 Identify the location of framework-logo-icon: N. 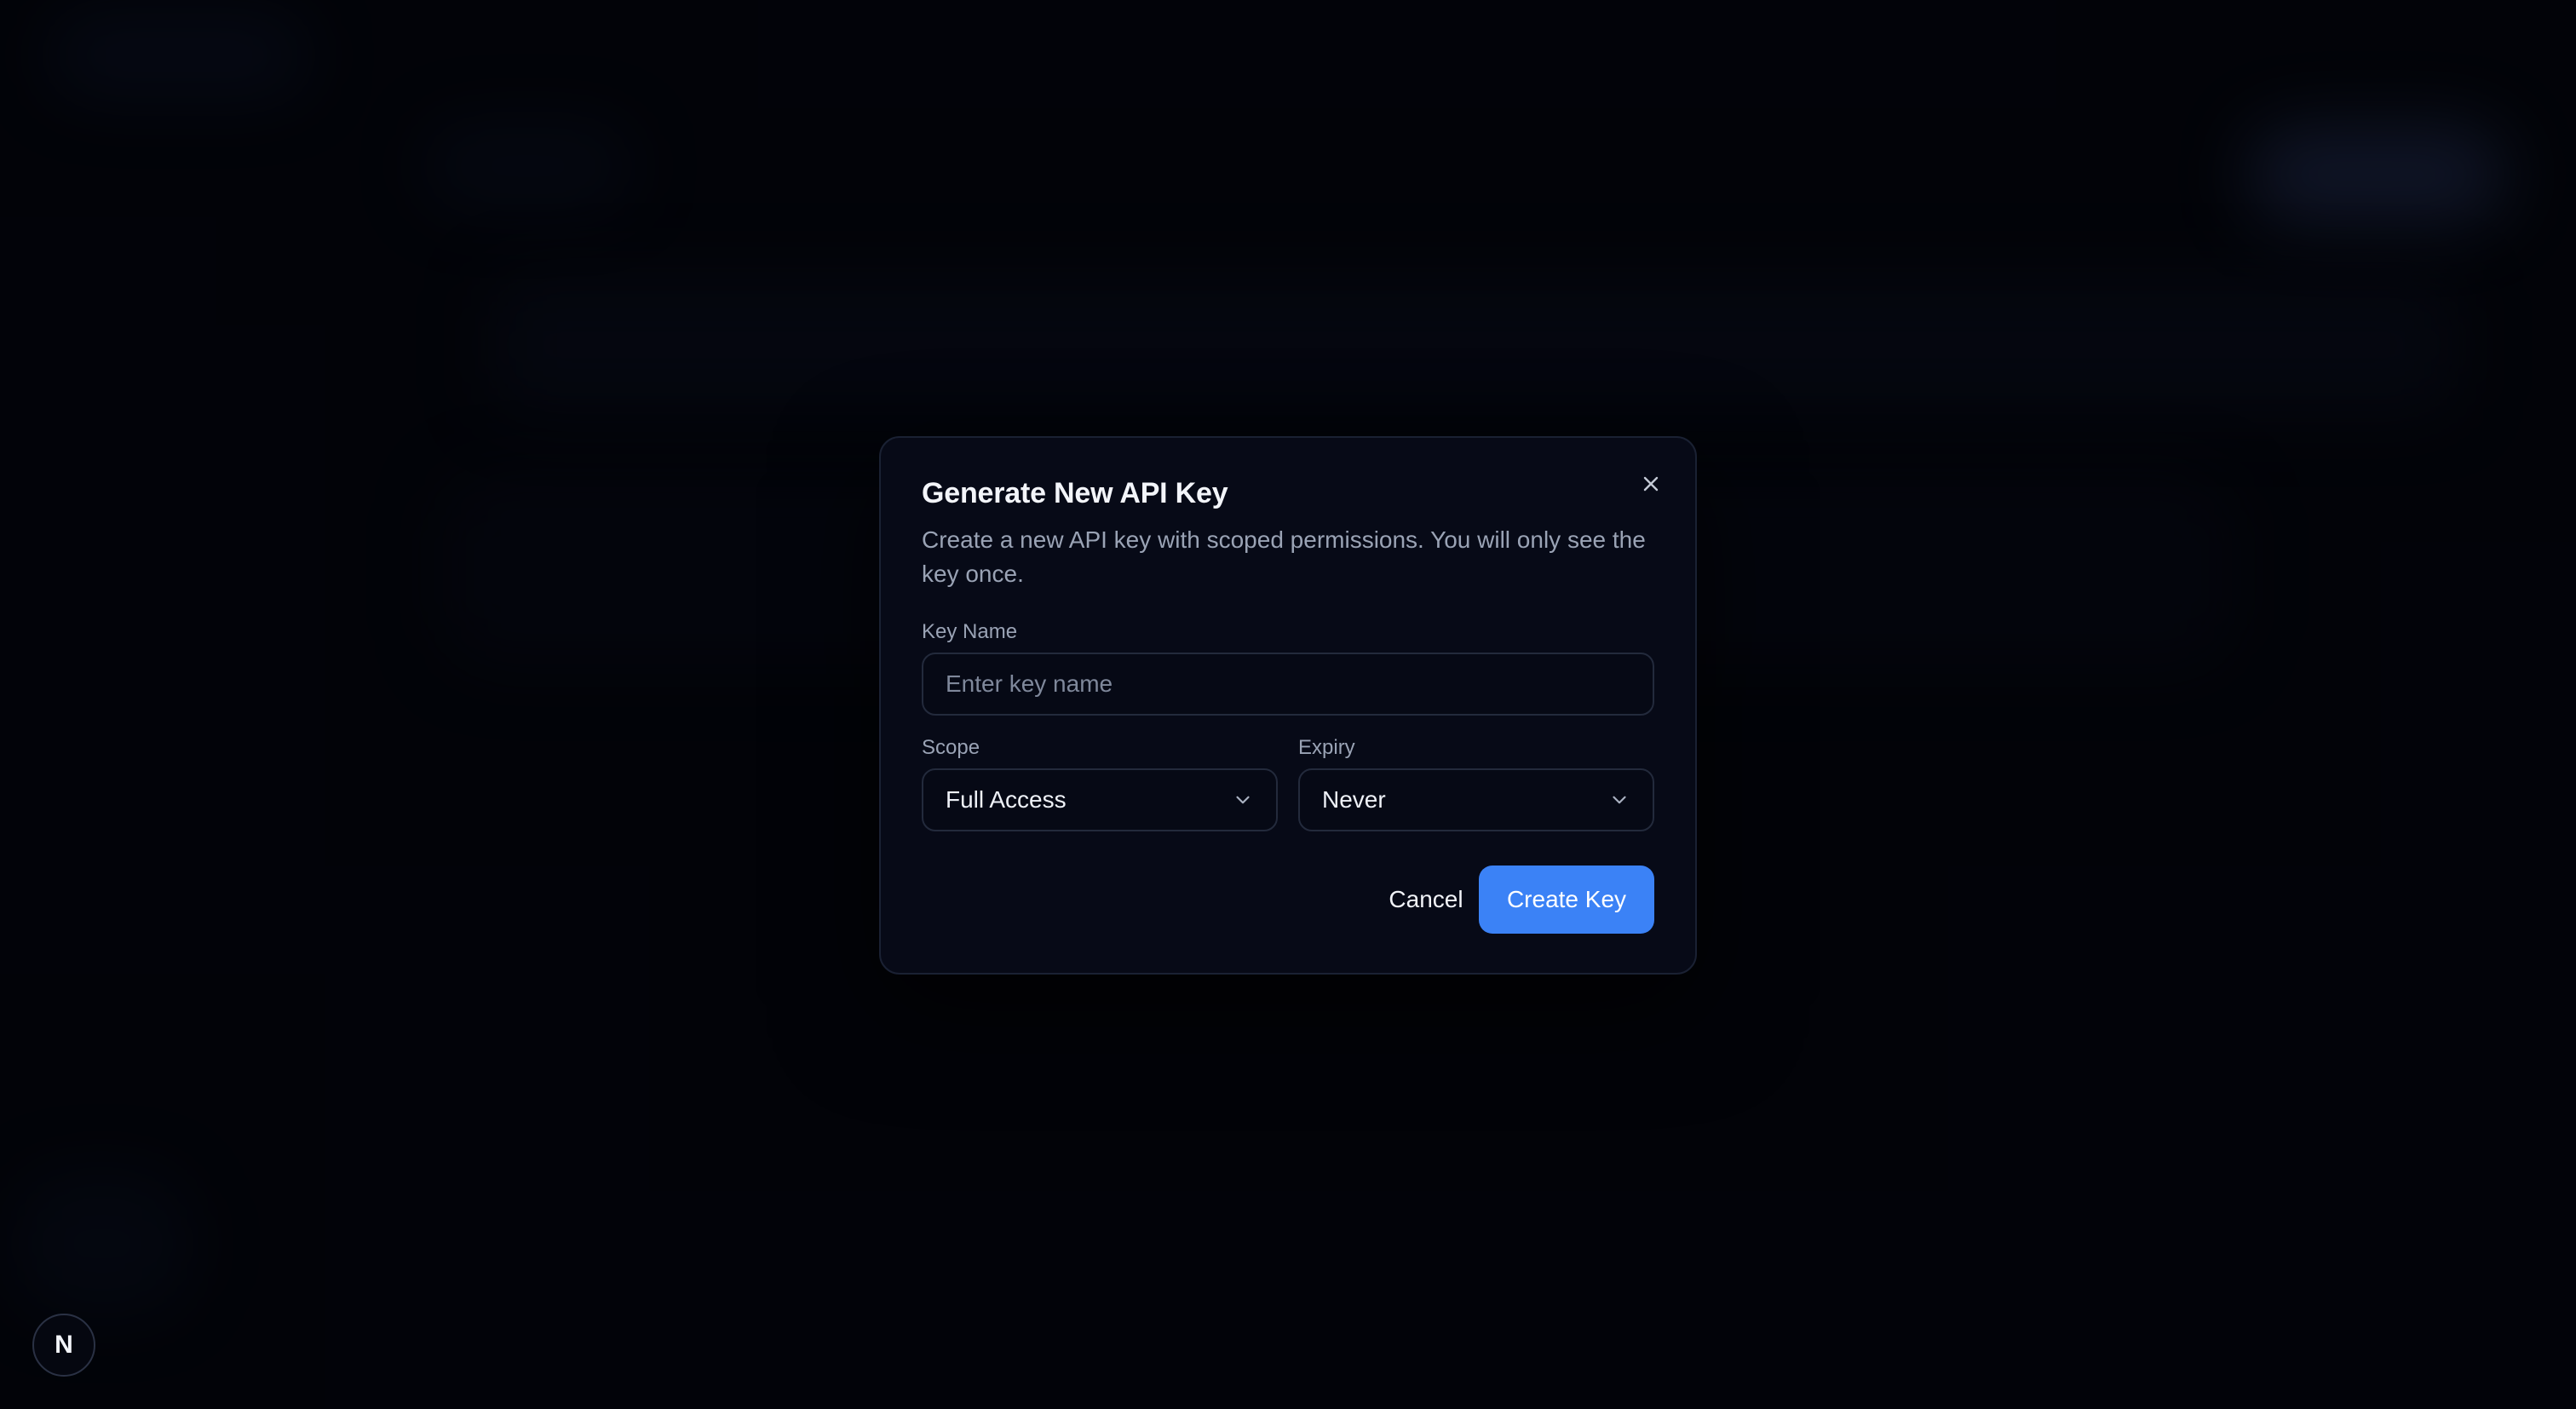
(64, 1345).